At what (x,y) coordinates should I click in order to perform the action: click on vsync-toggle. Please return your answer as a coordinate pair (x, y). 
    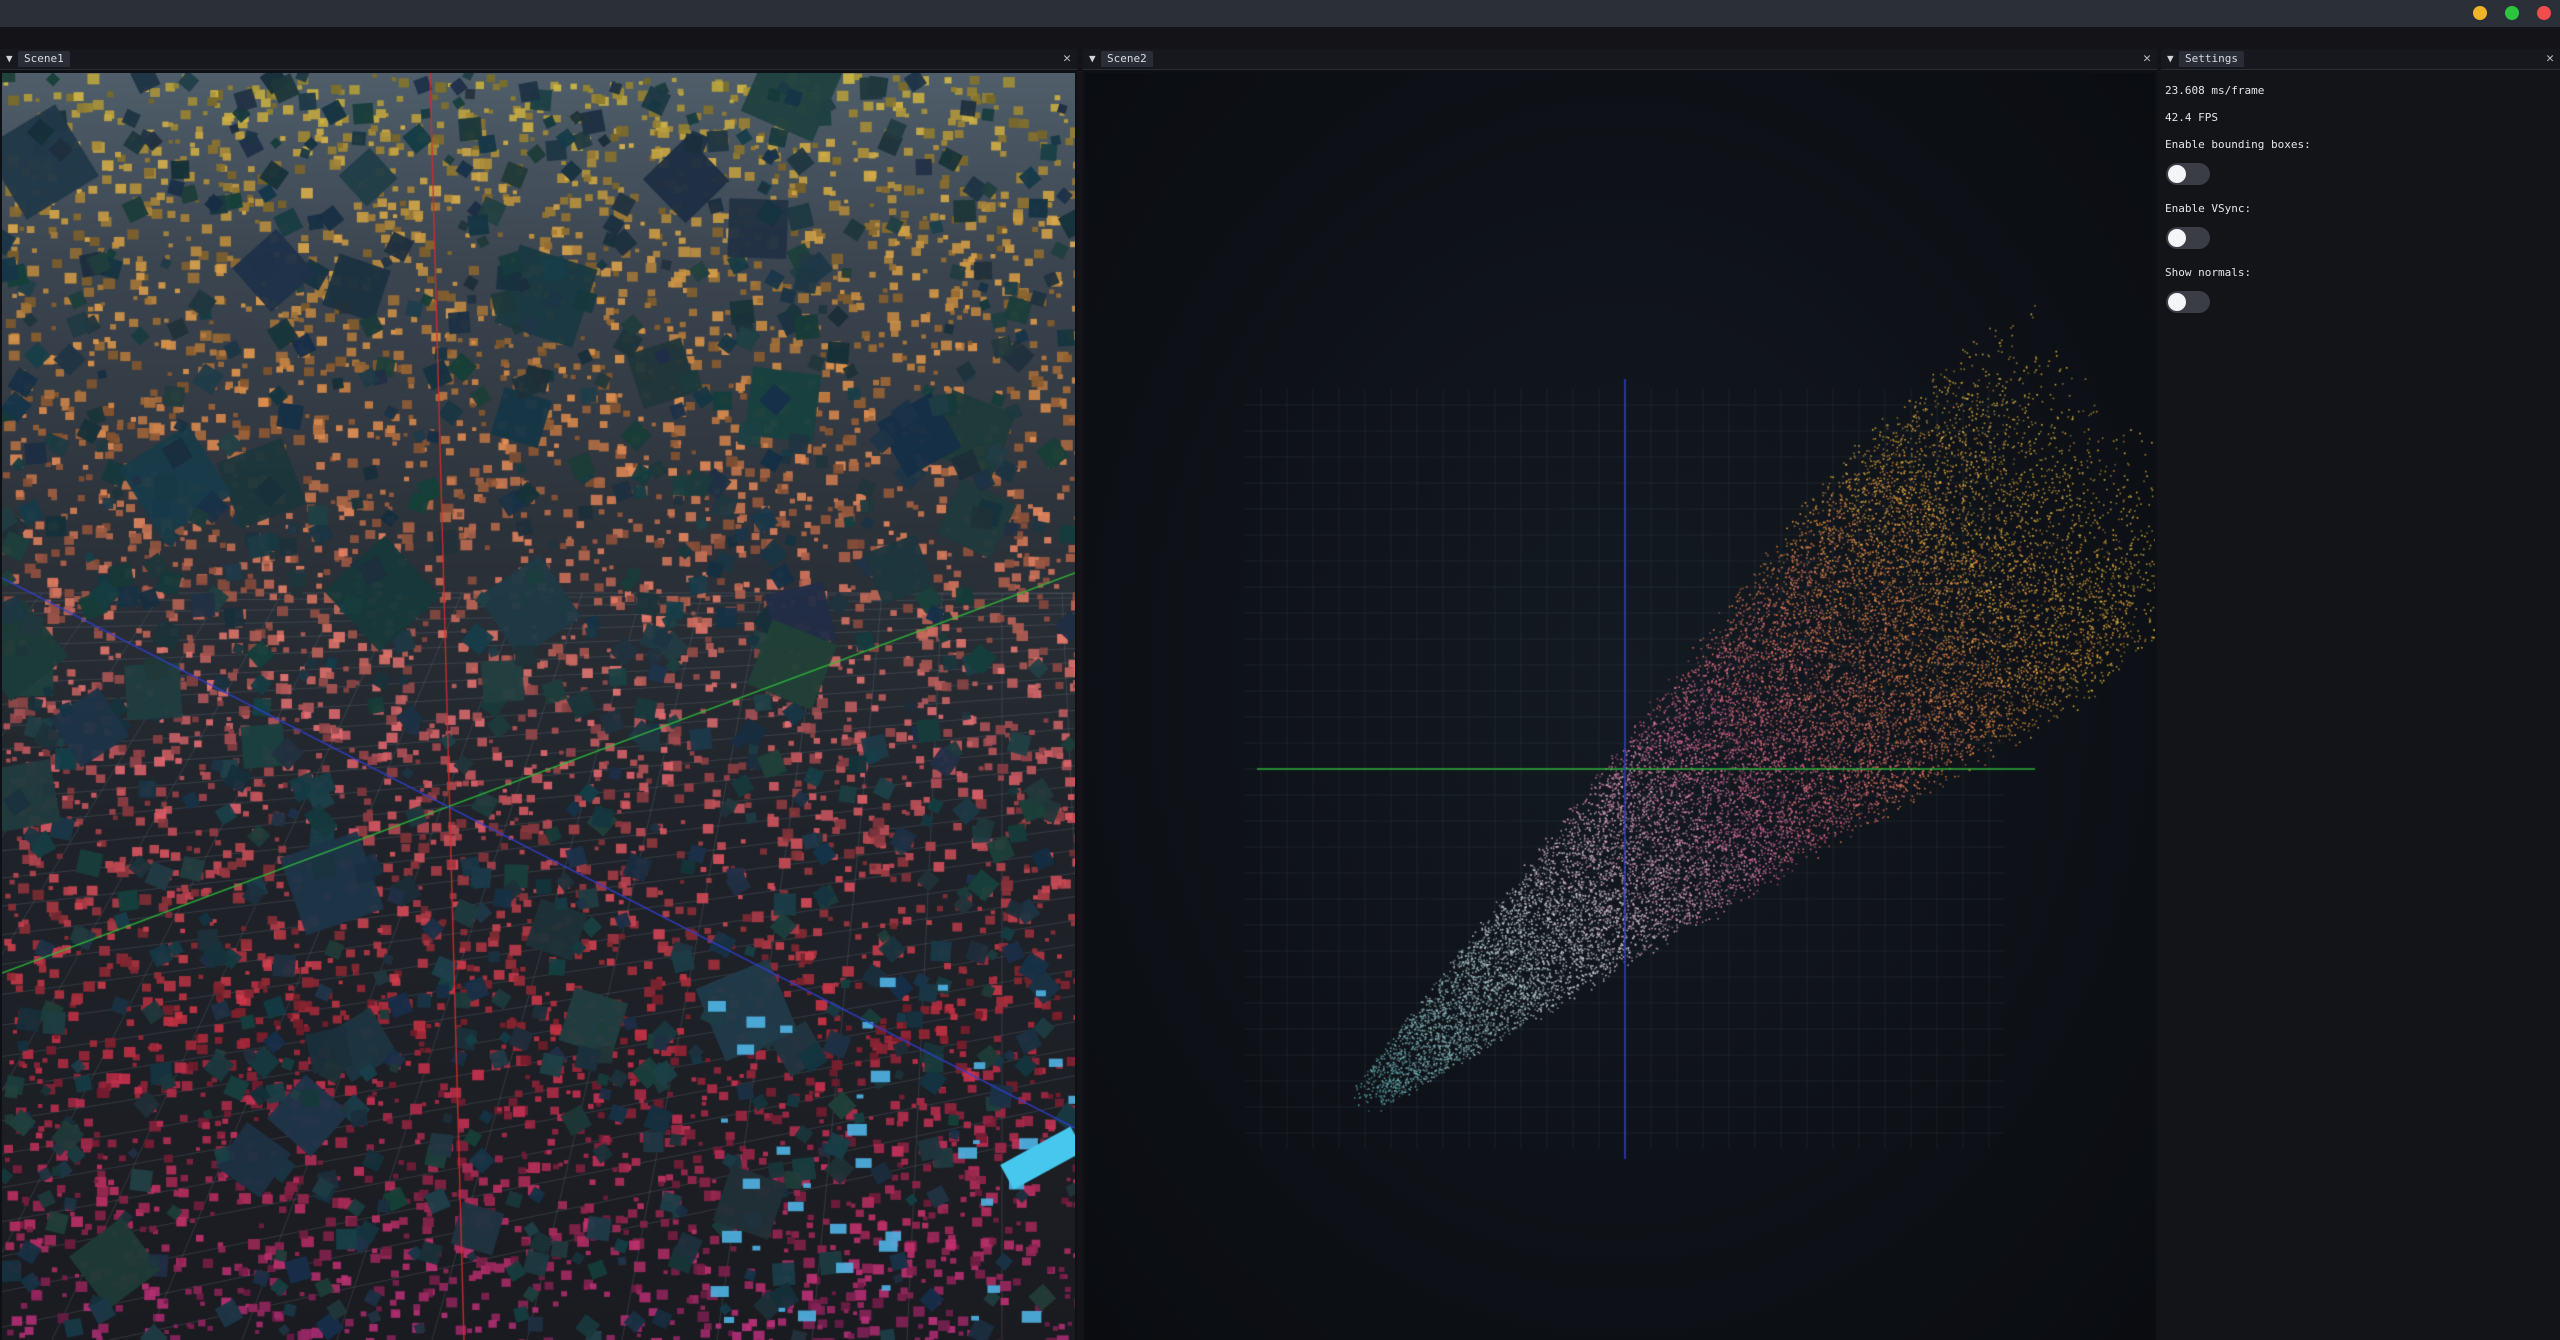
    Looking at the image, I should click on (2188, 238).